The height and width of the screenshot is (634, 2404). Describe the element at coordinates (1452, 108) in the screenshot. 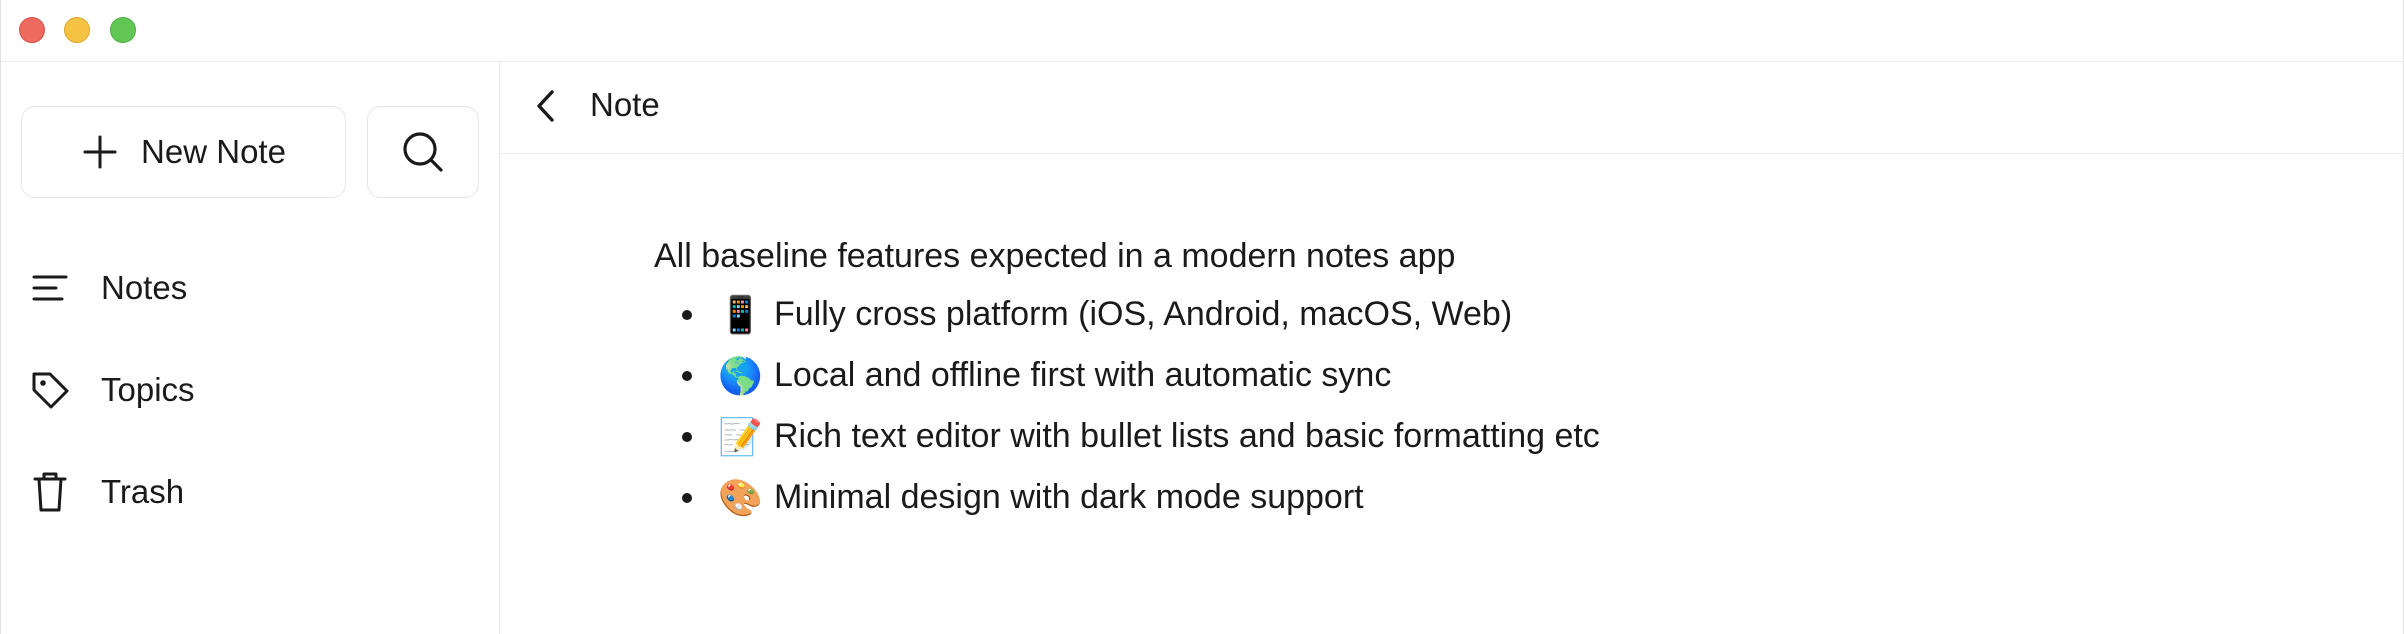

I see `note-header: Note` at that location.